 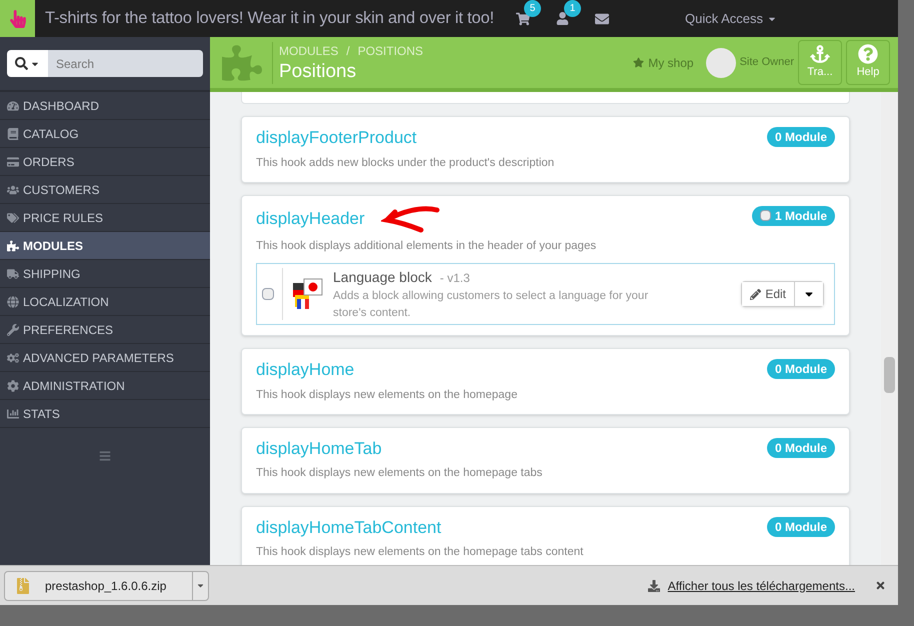 What do you see at coordinates (106, 585) in the screenshot?
I see `download-item: prestashop_1.6.0.6.zip` at bounding box center [106, 585].